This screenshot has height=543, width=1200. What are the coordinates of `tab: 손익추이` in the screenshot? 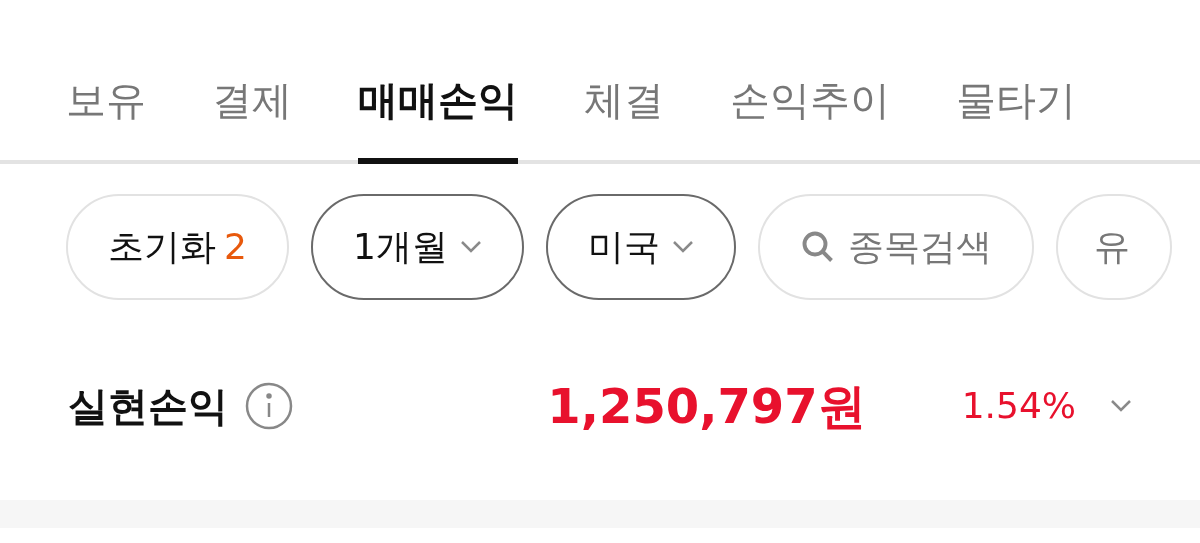 It's located at (810, 117).